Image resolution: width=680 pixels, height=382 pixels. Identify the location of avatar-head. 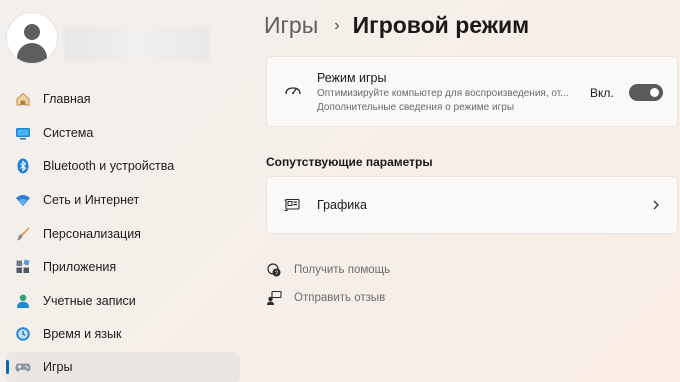
(32, 32).